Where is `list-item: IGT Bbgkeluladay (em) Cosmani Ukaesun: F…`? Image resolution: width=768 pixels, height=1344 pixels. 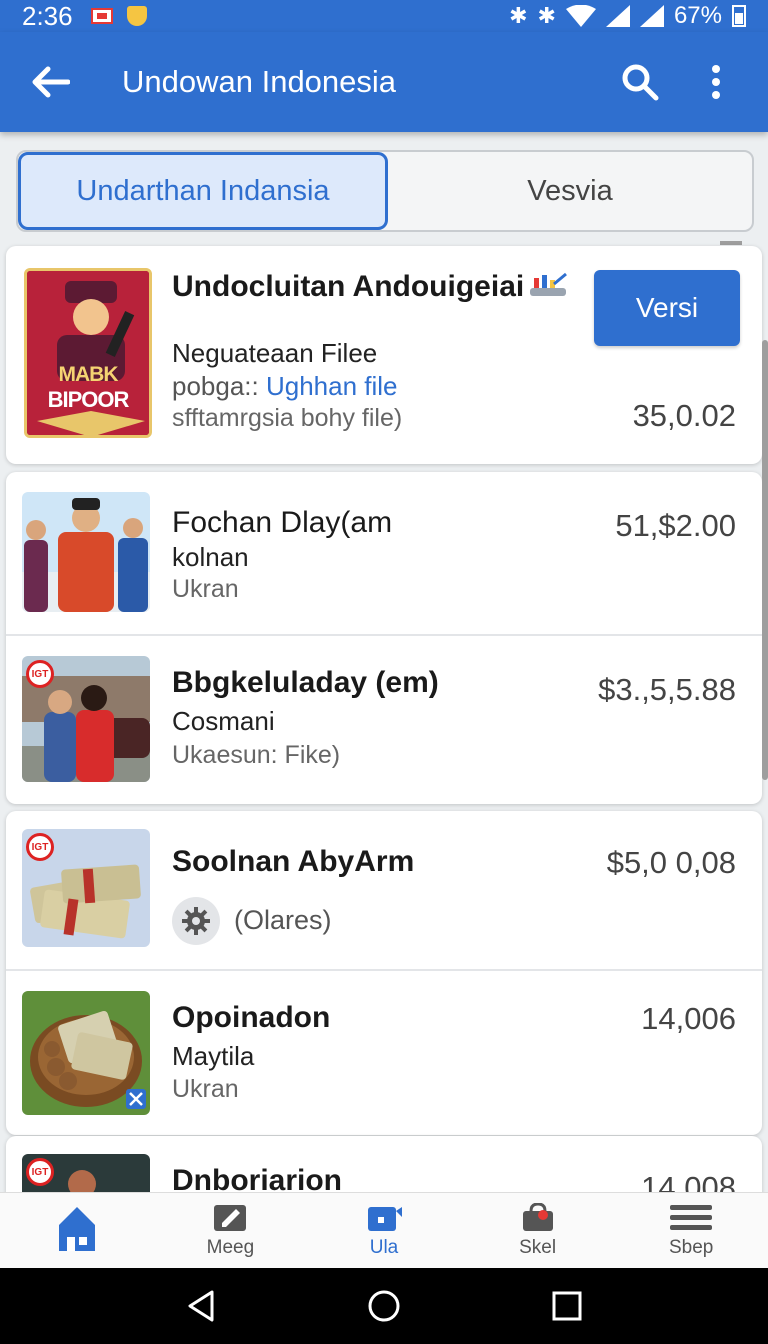
list-item: IGT Bbgkeluladay (em) Cosmani Ukaesun: F… is located at coordinates (384, 720).